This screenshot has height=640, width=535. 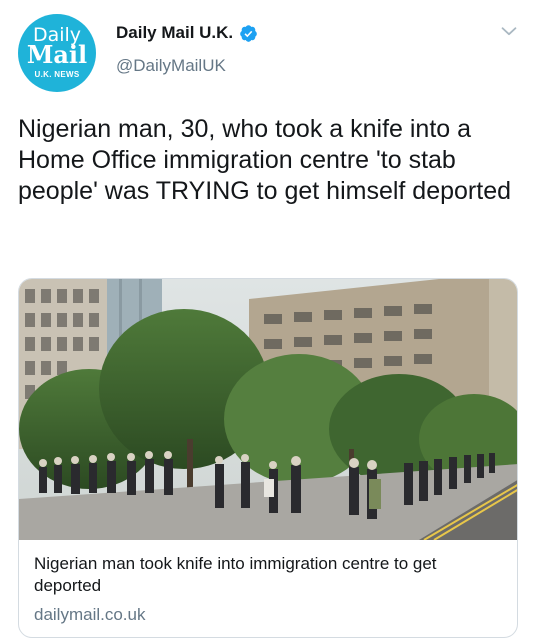 I want to click on verified-badge-icon, so click(x=248, y=33).